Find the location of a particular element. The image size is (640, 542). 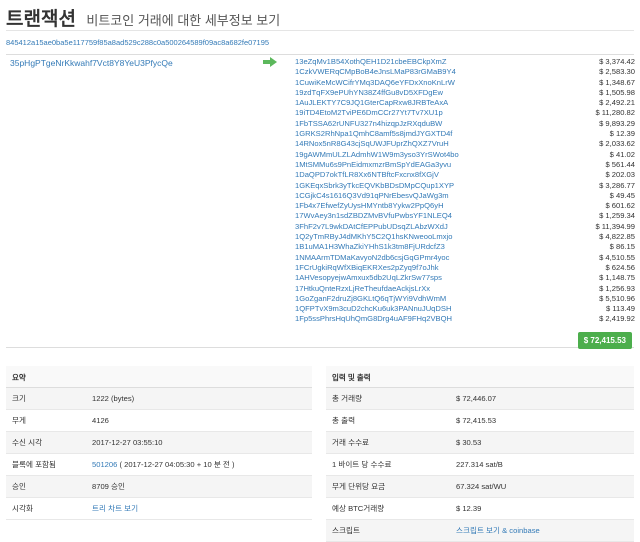

row-value: $ 30.53 is located at coordinates (469, 442).